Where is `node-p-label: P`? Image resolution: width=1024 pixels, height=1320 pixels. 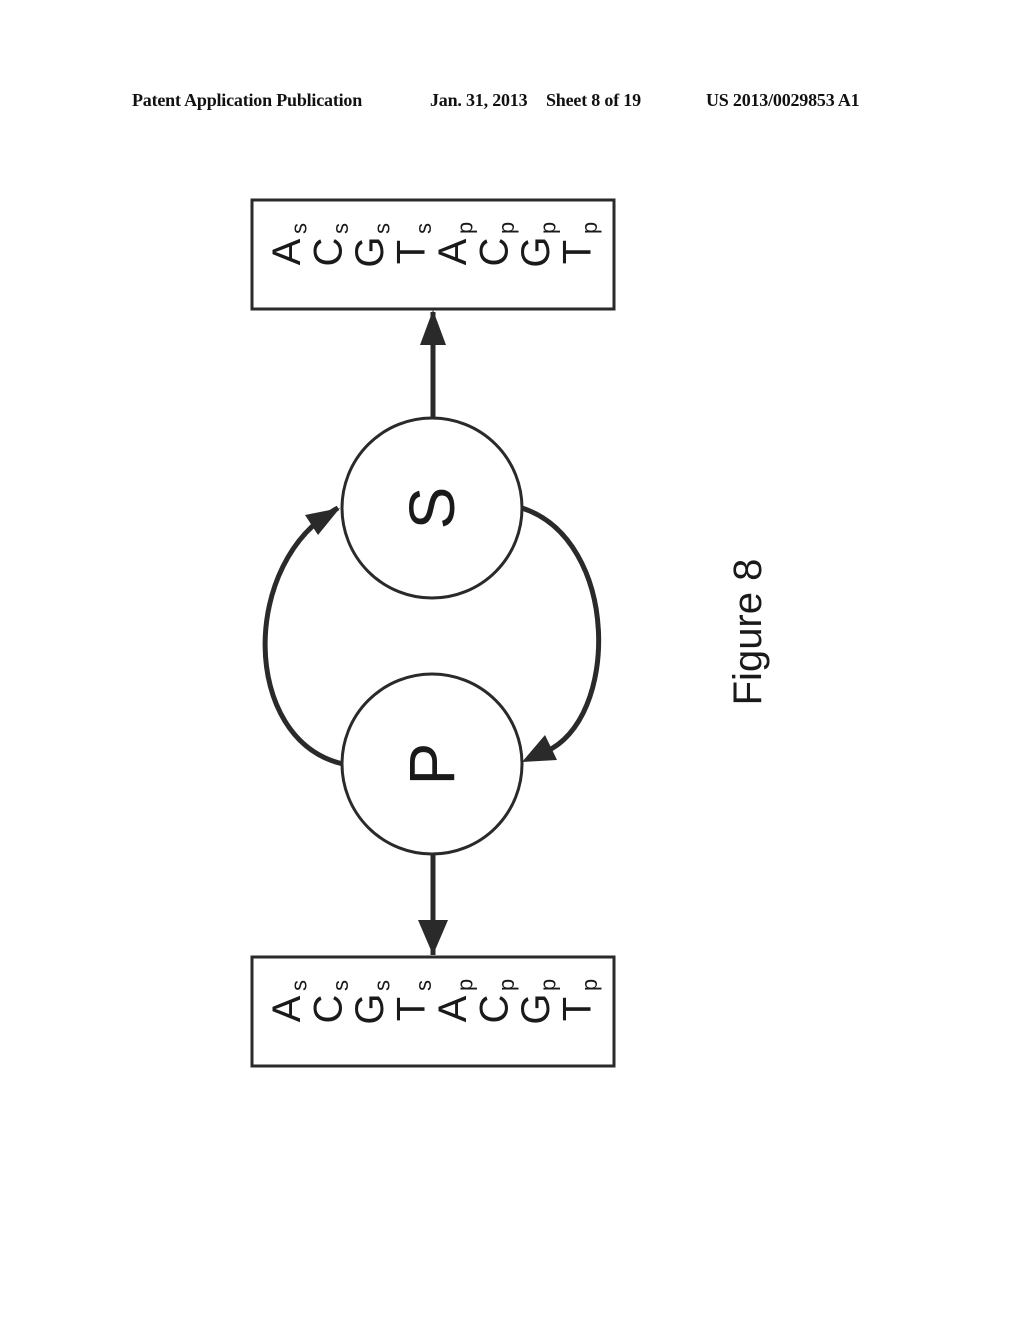
node-p-label: P is located at coordinates (432, 764).